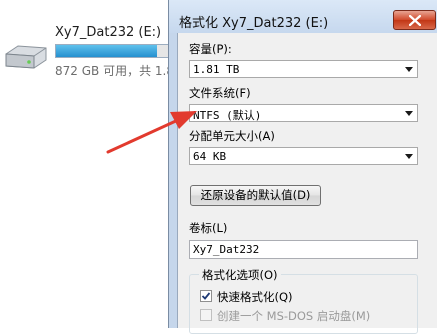 Image resolution: width=437 pixels, height=334 pixels. Describe the element at coordinates (240, 275) in the screenshot. I see `format-options-title: 格式化选项(O)` at that location.